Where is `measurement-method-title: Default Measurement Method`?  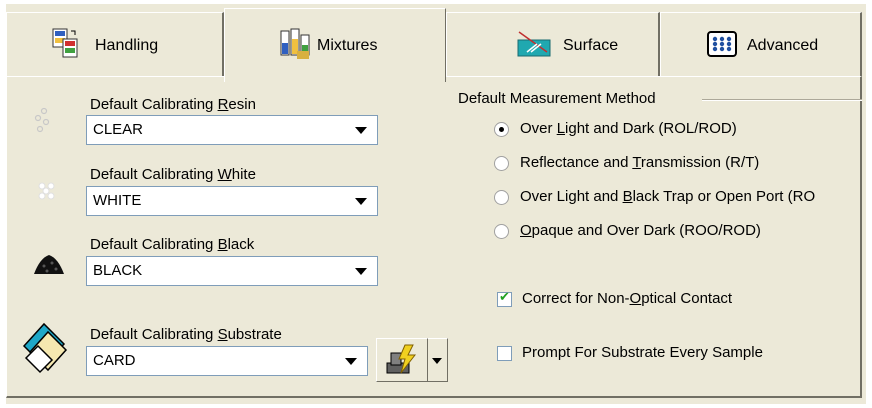
measurement-method-title: Default Measurement Method is located at coordinates (557, 98).